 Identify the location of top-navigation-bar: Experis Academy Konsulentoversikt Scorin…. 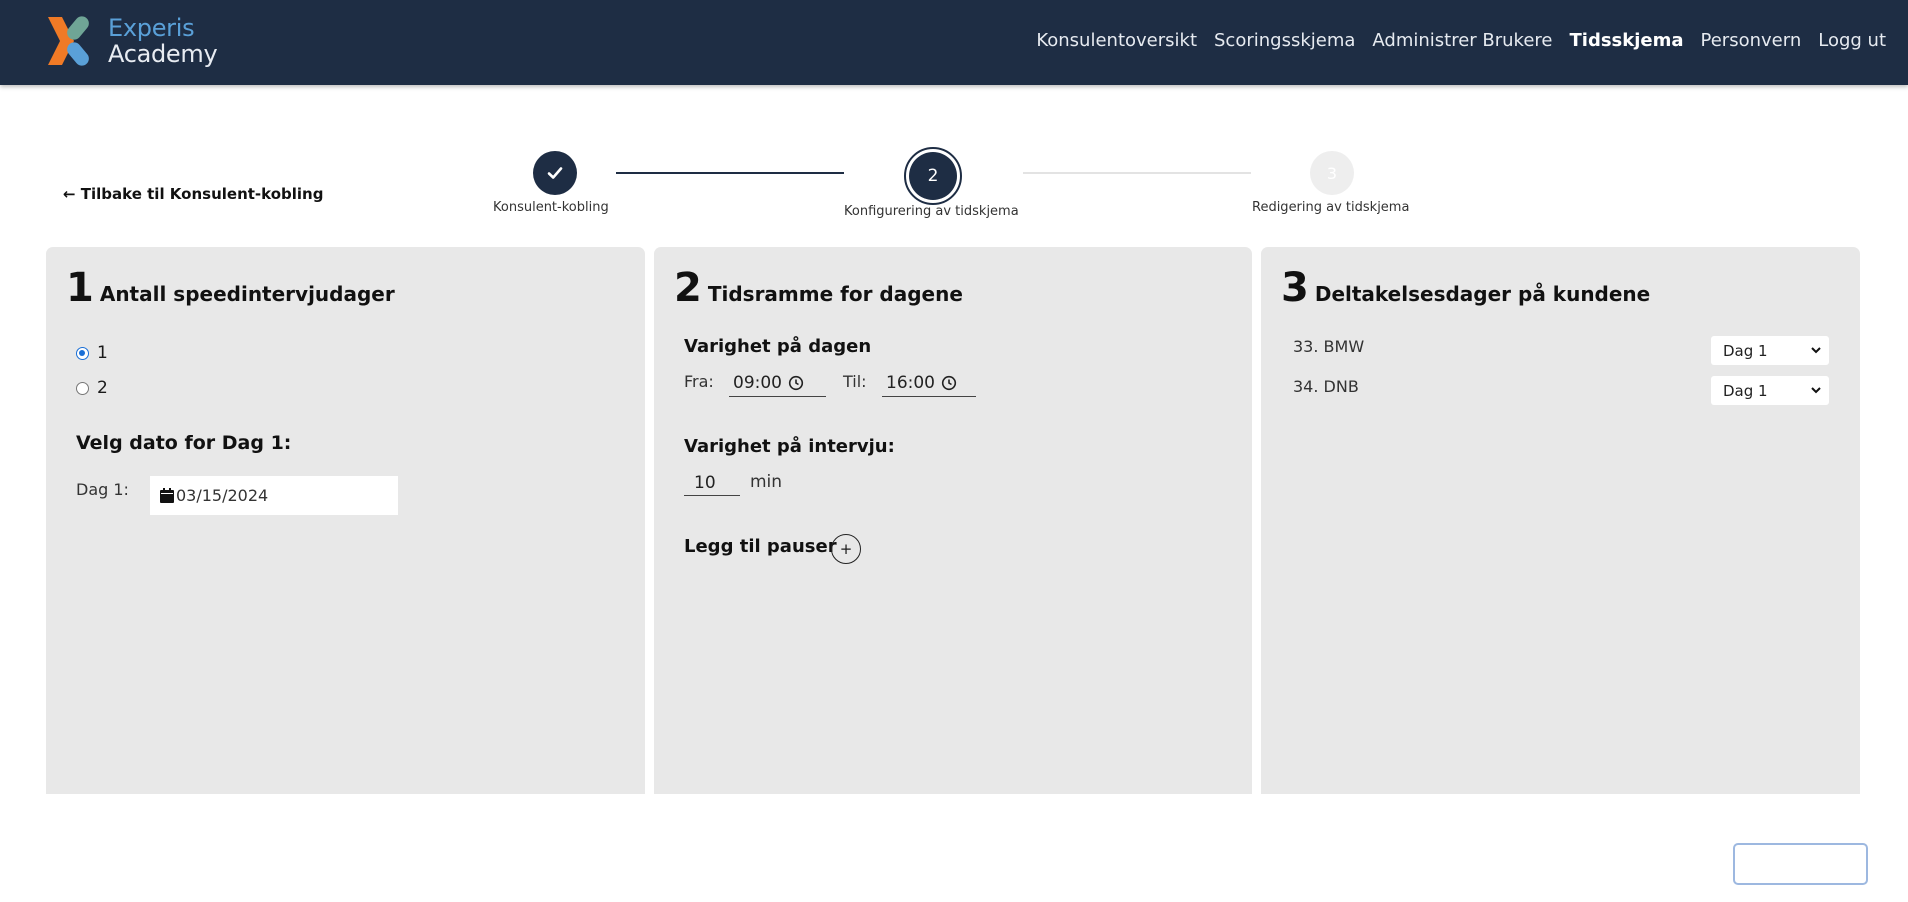
(954, 42).